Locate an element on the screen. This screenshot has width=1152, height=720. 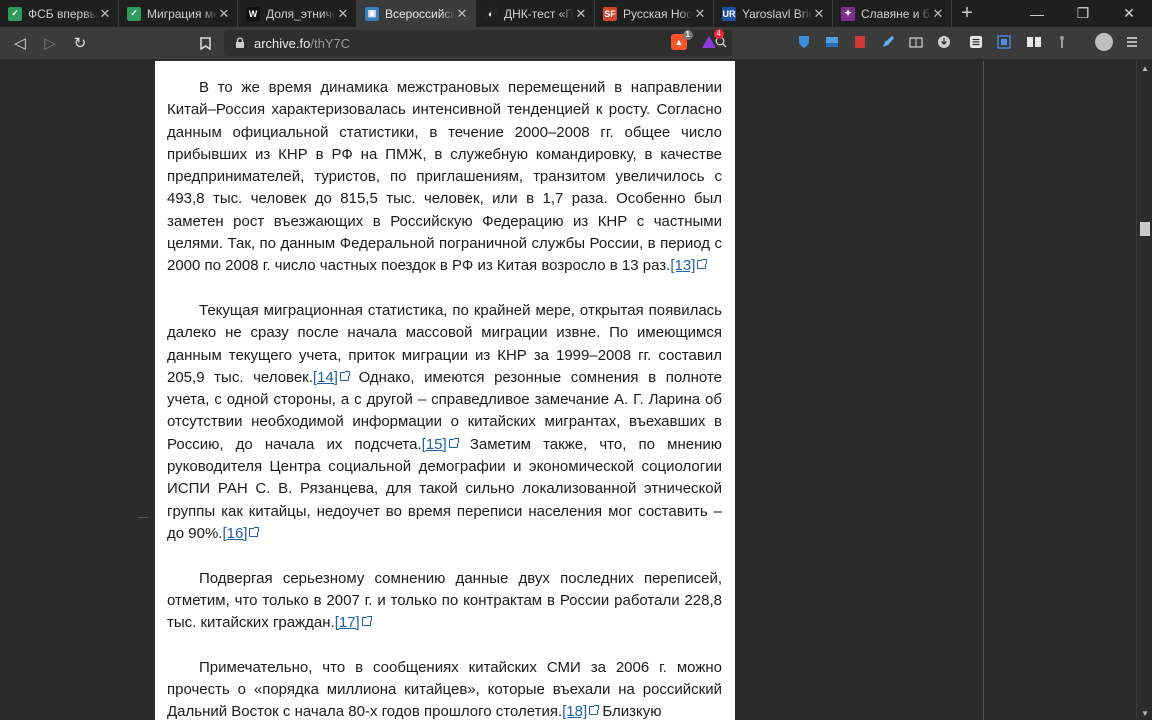
pen-extension-icon is located at coordinates (888, 42).